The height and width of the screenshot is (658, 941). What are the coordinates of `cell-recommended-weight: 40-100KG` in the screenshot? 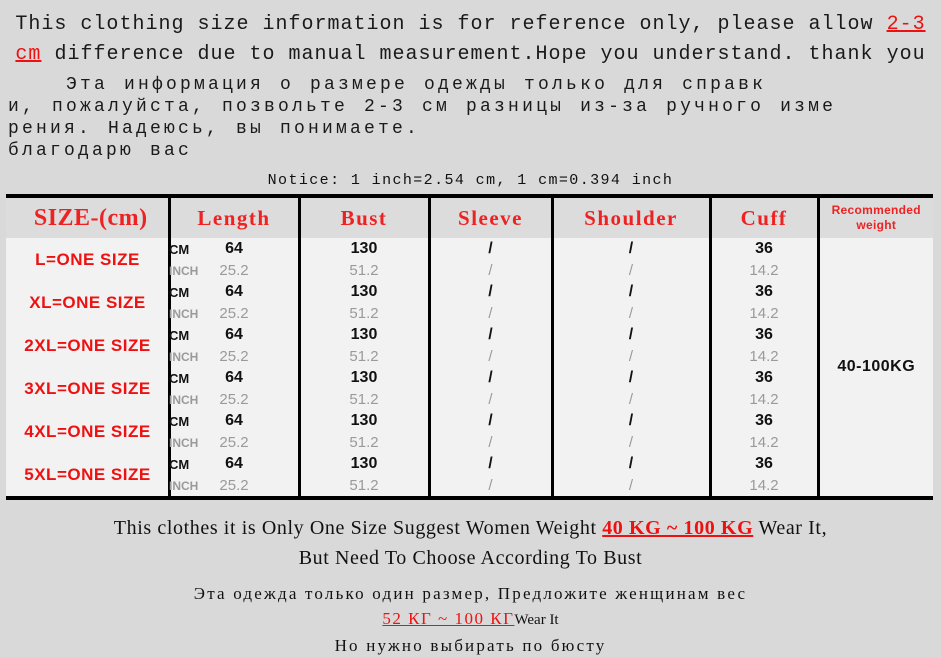 It's located at (875, 368).